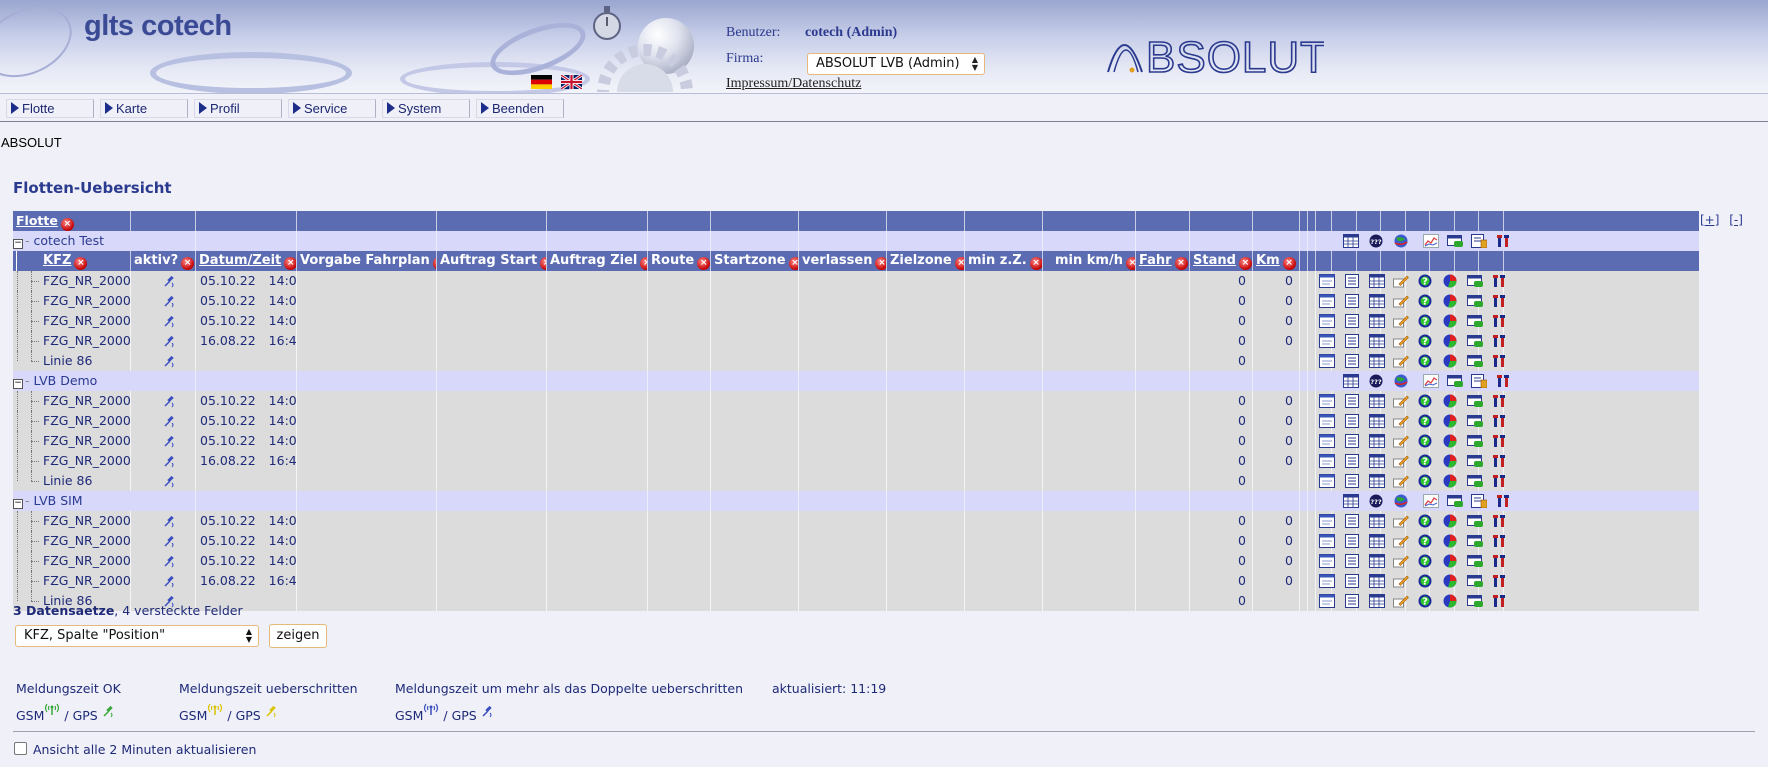 The image size is (1768, 767). I want to click on menu-item-karte: Karte, so click(144, 108).